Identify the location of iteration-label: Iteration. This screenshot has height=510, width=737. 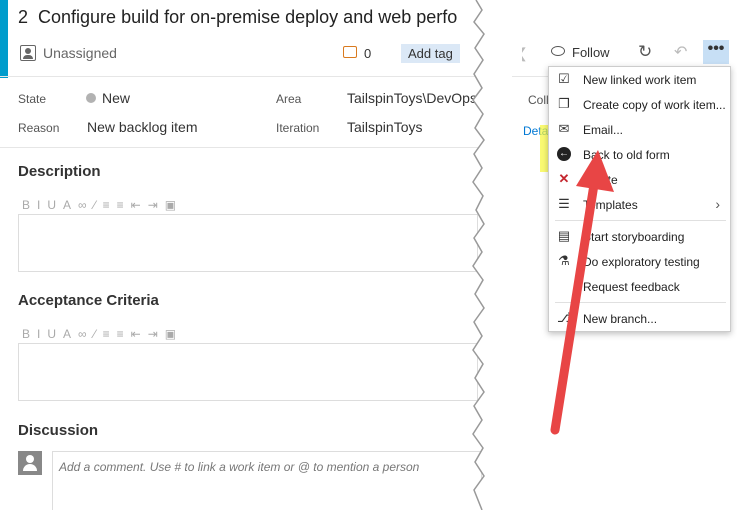
(298, 128).